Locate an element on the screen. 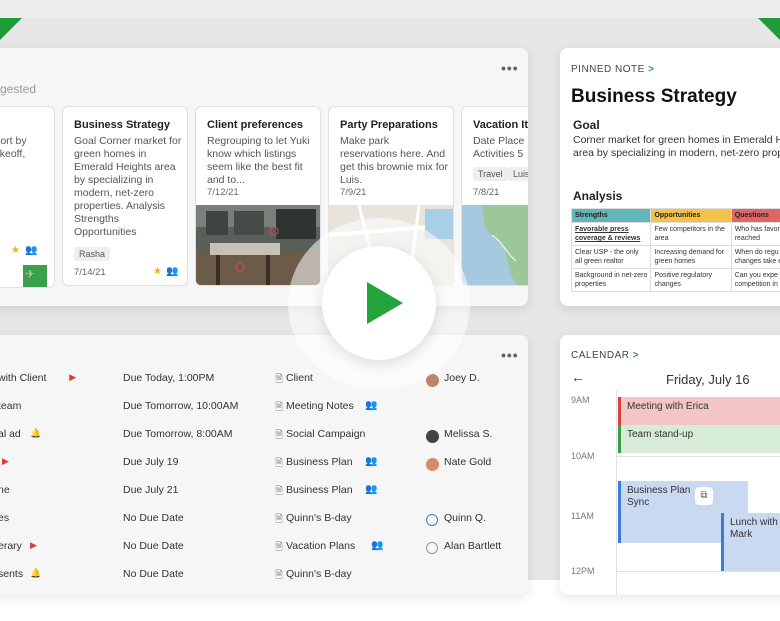 The height and width of the screenshot is (621, 780). task-assignee: Quinn Q. is located at coordinates (465, 518).